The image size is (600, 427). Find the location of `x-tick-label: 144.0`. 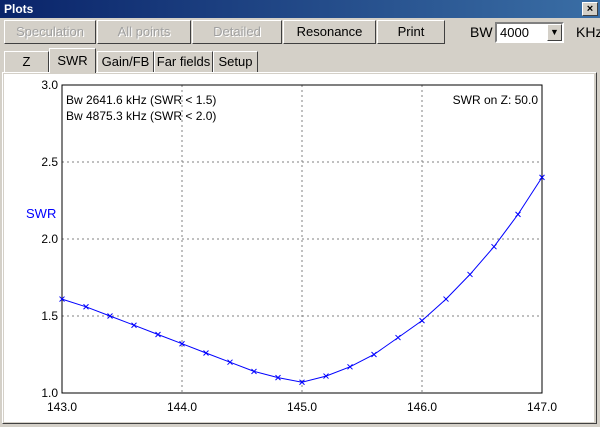

x-tick-label: 144.0 is located at coordinates (182, 407).